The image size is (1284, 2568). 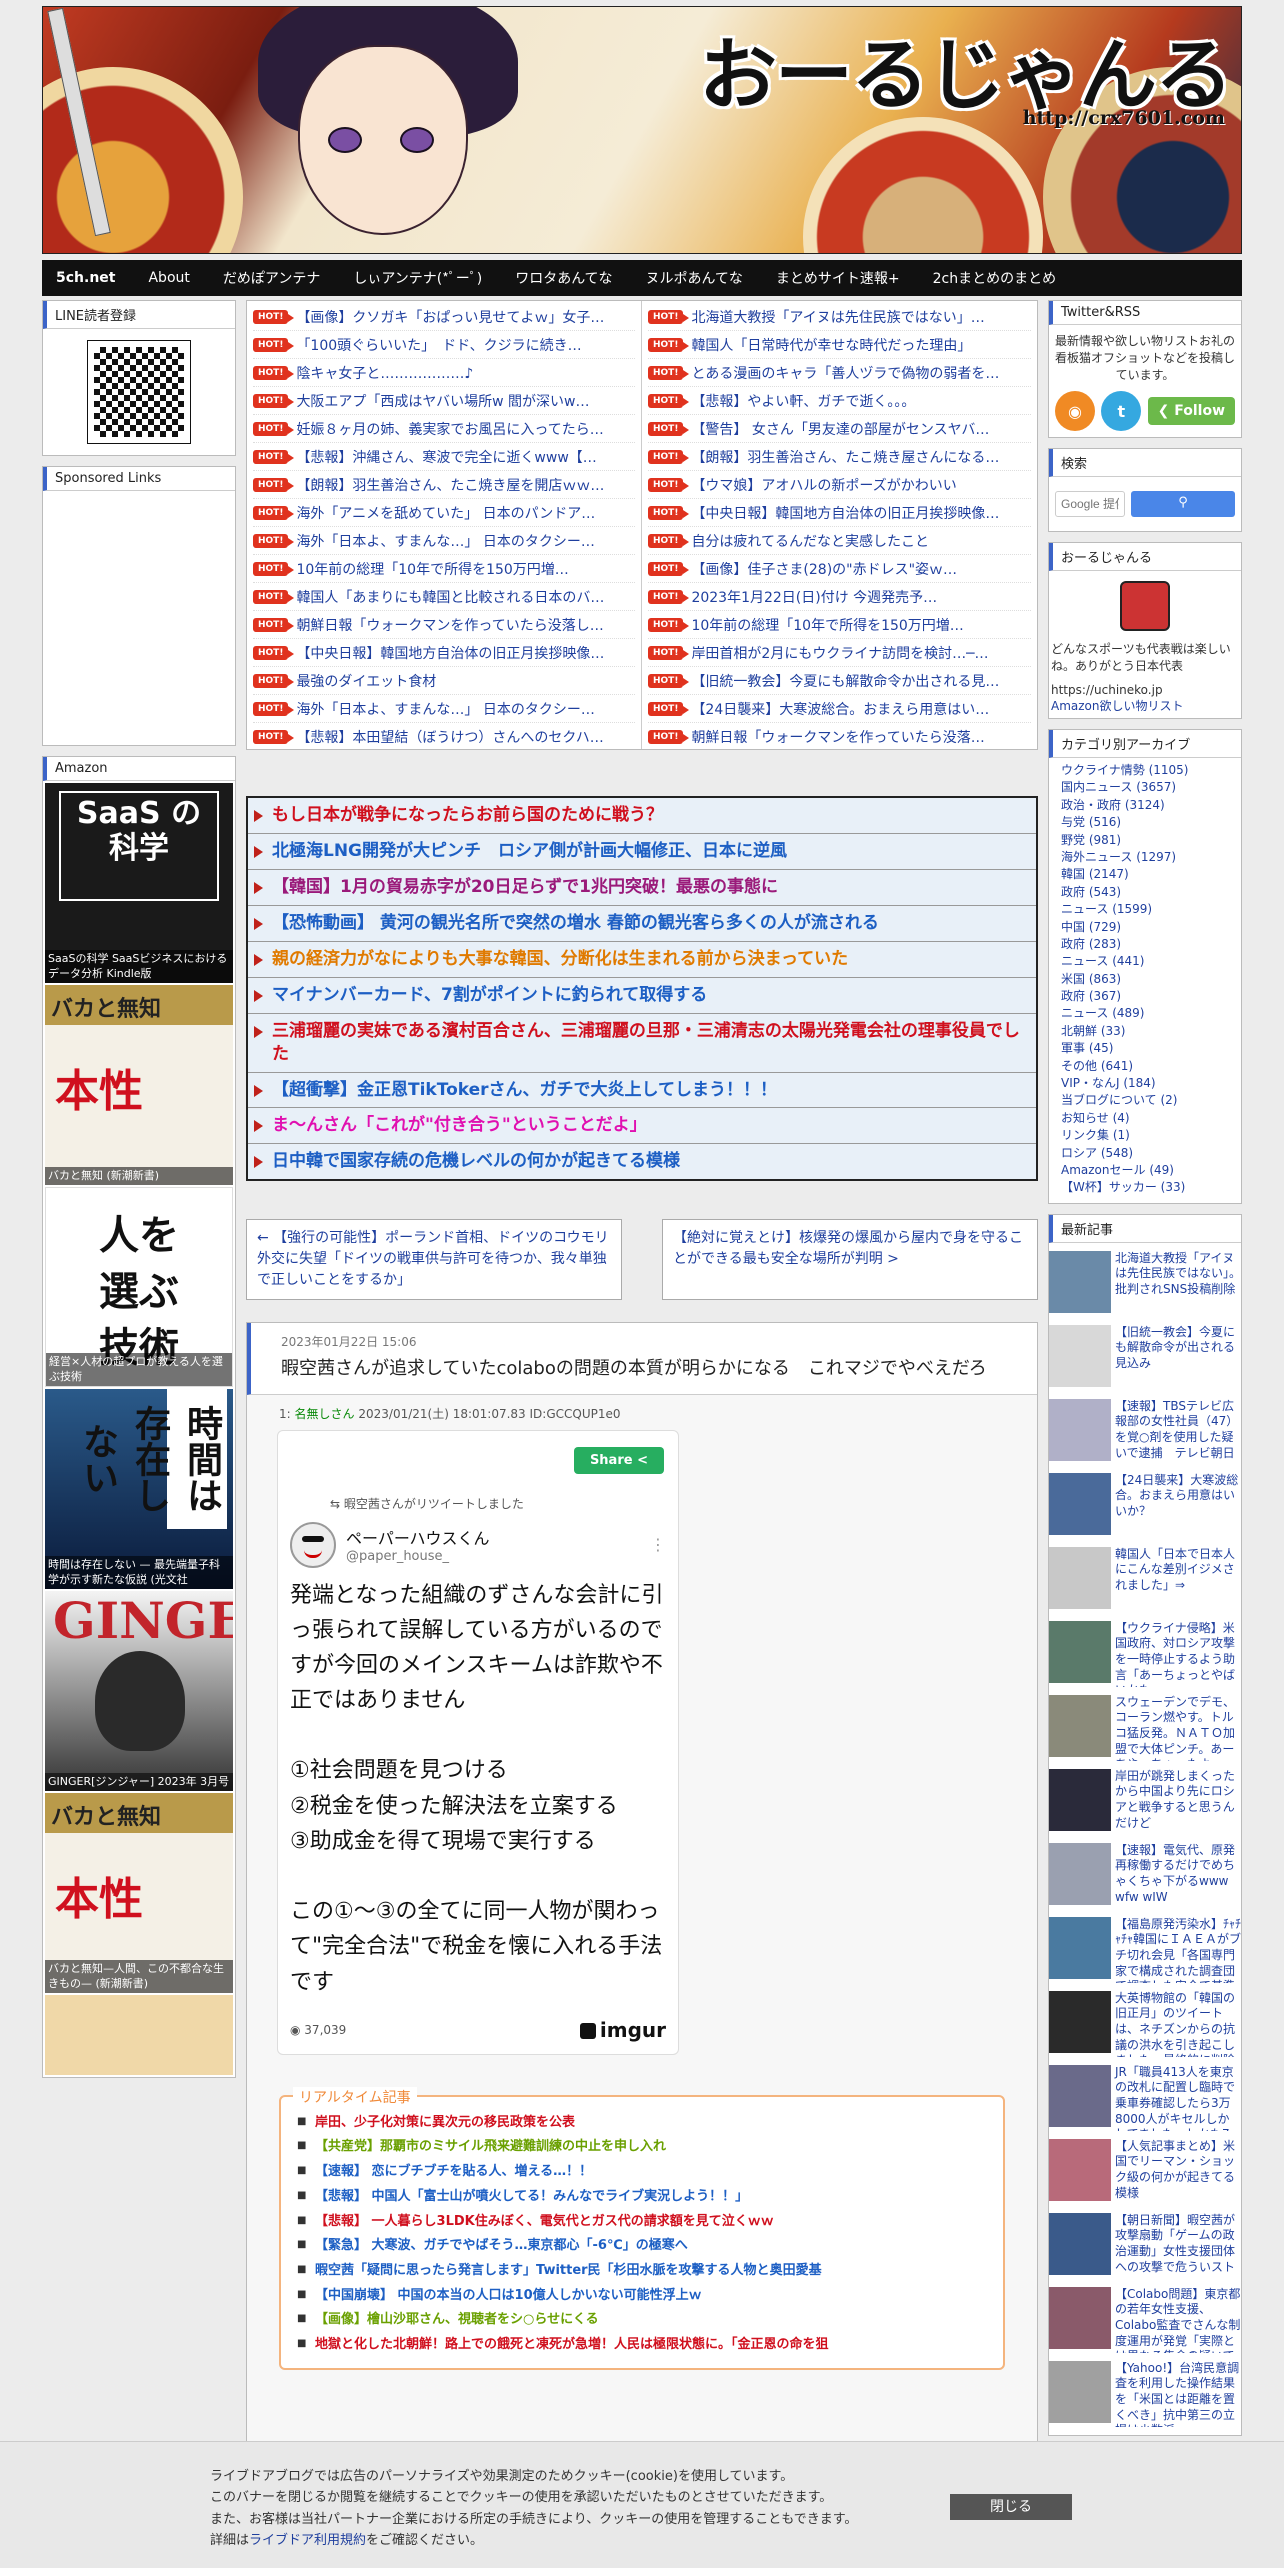 I want to click on search-input, so click(x=1090, y=504).